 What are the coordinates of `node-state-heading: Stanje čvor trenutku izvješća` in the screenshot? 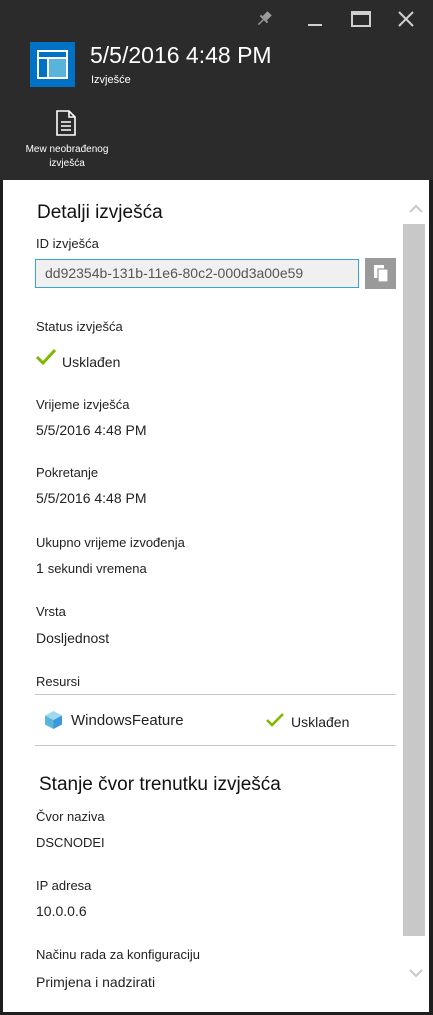 It's located at (160, 784).